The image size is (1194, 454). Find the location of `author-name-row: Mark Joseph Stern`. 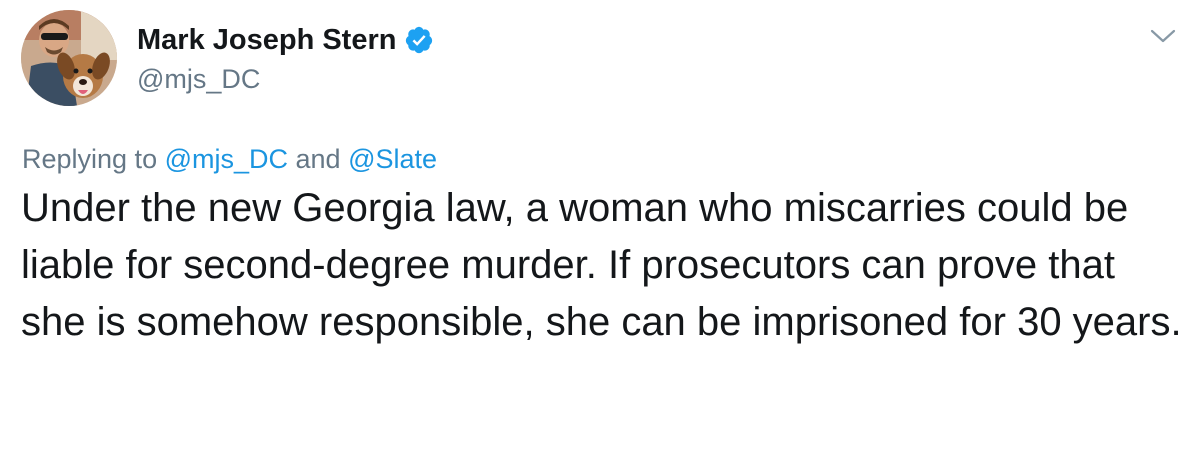

author-name-row: Mark Joseph Stern is located at coordinates (285, 40).